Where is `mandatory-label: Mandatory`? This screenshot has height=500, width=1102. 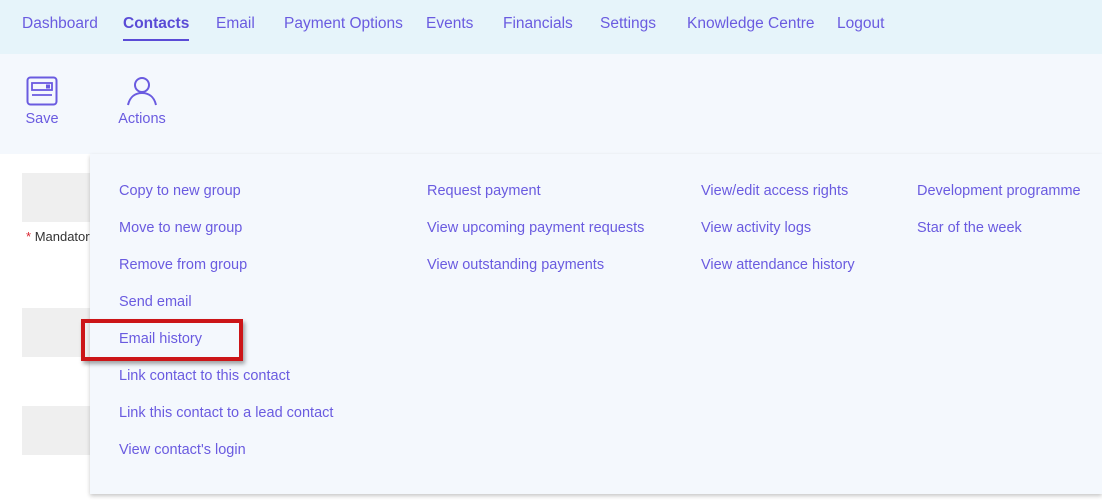
mandatory-label: Mandatory is located at coordinates (62, 236).